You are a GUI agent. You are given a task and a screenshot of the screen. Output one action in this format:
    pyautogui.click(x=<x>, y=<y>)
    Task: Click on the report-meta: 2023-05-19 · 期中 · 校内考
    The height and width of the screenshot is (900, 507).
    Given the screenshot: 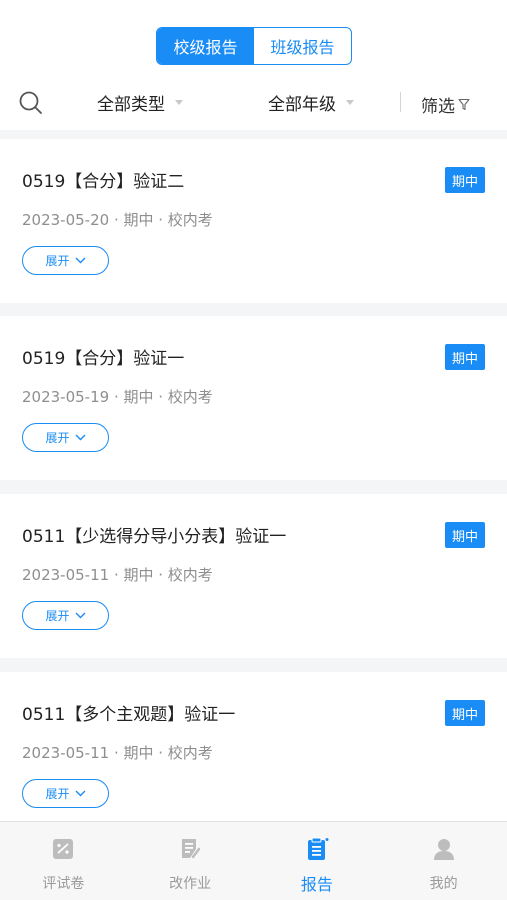 What is the action you would take?
    pyautogui.click(x=117, y=397)
    